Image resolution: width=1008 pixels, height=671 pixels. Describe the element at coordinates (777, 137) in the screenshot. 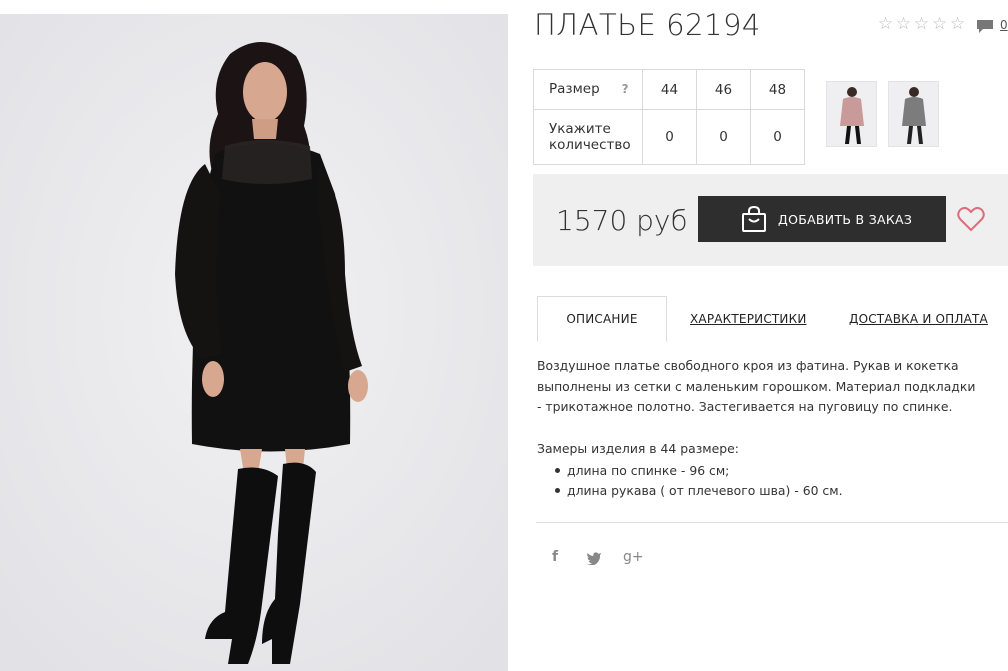

I see `quantity-input-48: 0` at that location.